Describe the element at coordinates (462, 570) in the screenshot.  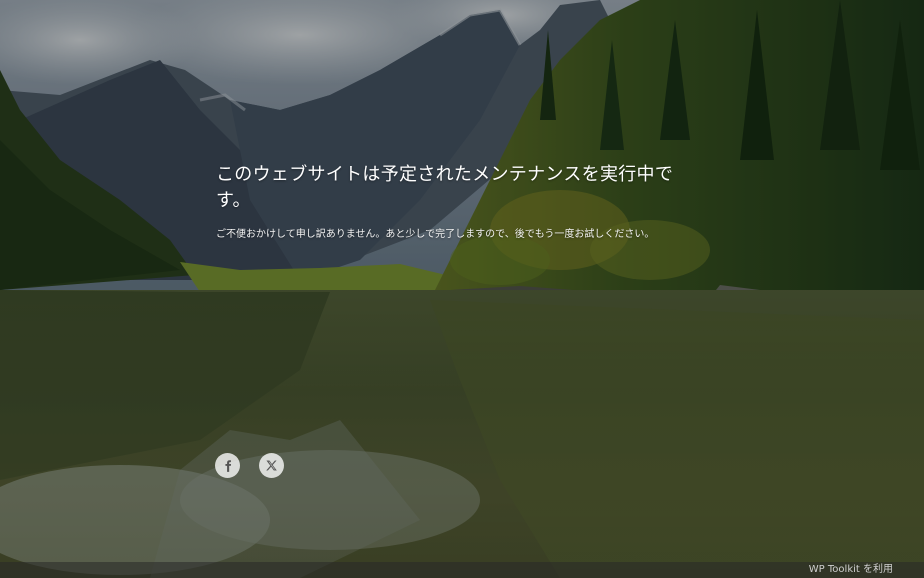
I see `footer-bar: WP Toolkit を利用` at that location.